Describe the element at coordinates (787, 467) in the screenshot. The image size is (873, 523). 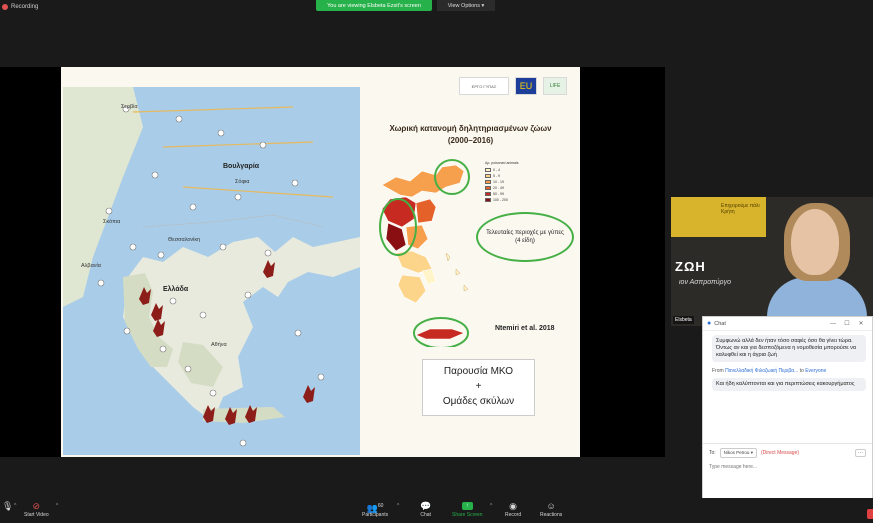
I see `chat-input` at that location.